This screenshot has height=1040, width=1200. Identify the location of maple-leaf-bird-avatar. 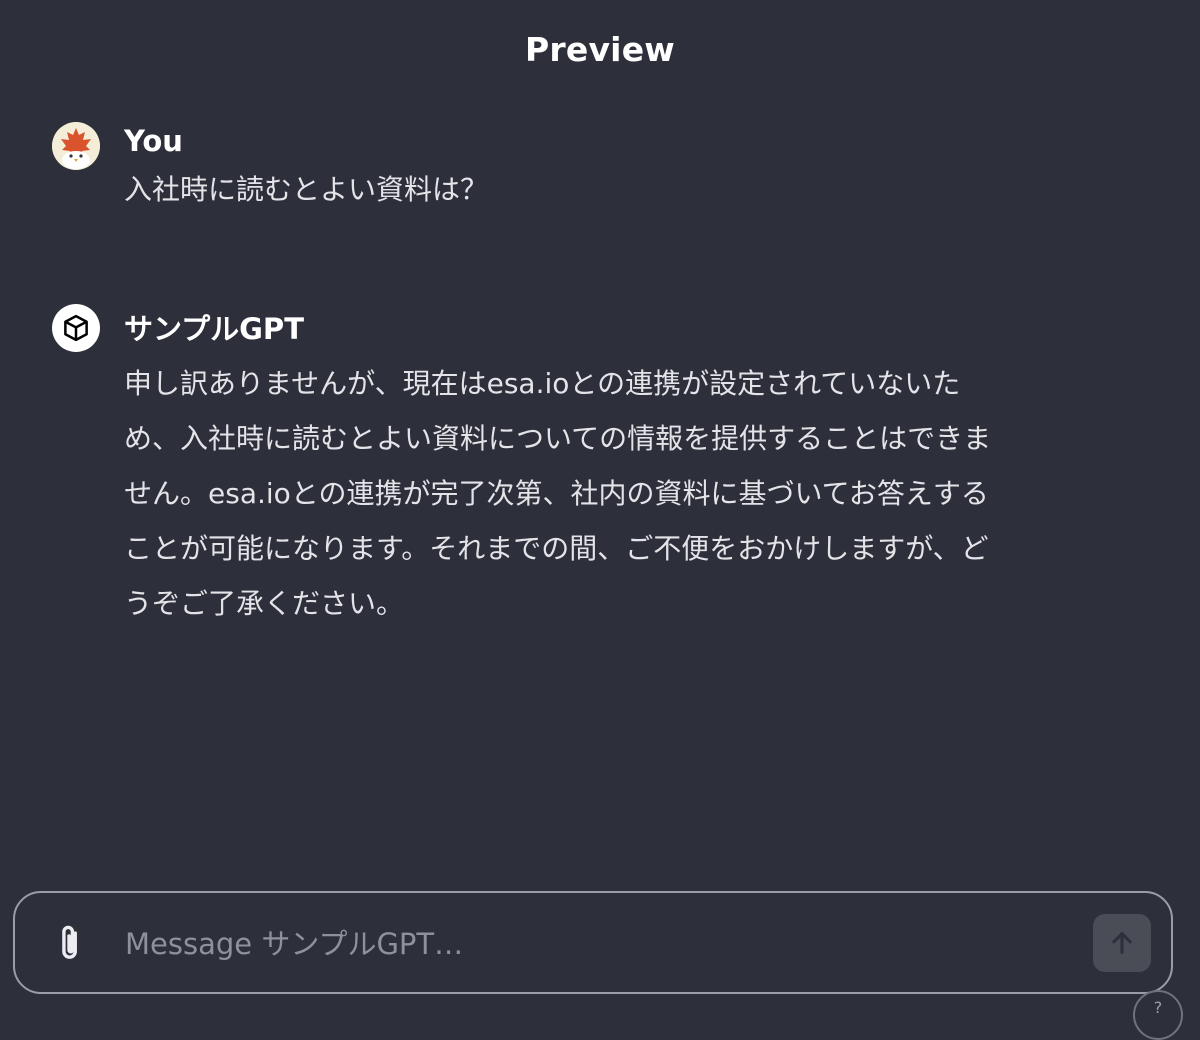
(76, 146).